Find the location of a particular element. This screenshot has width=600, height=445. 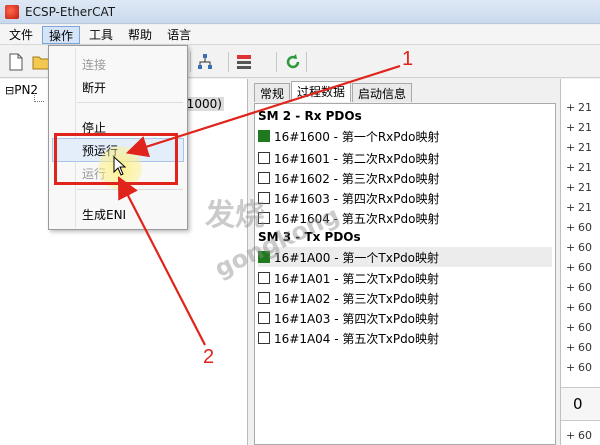

tree-expand-icon: ⊟ is located at coordinates (9, 90).